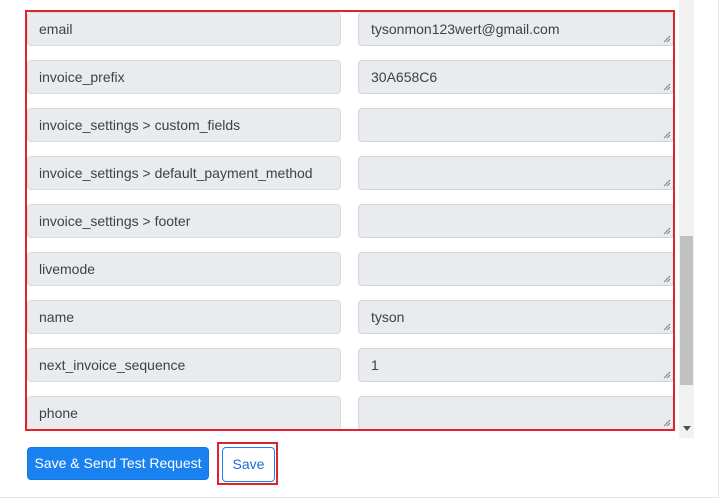 The width and height of the screenshot is (726, 500). Describe the element at coordinates (687, 428) in the screenshot. I see `scroll-down-arrow-icon` at that location.